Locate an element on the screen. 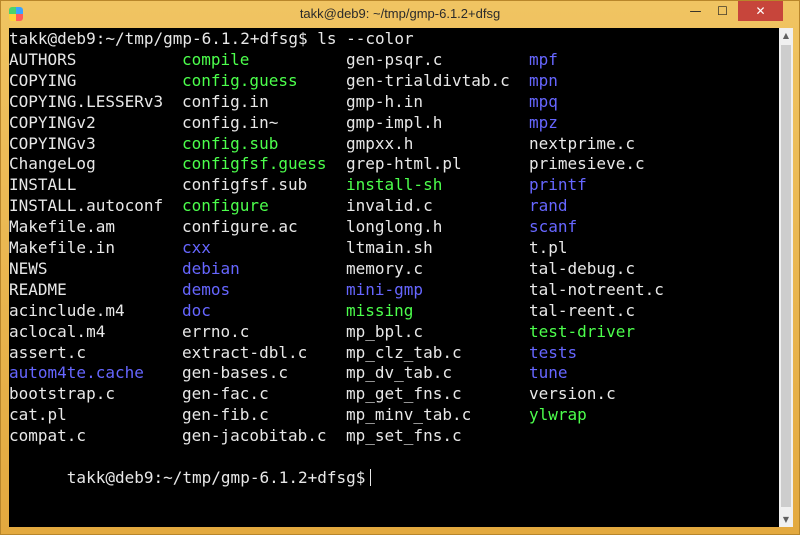 The image size is (800, 535). minimize-icon: — is located at coordinates (695, 11).